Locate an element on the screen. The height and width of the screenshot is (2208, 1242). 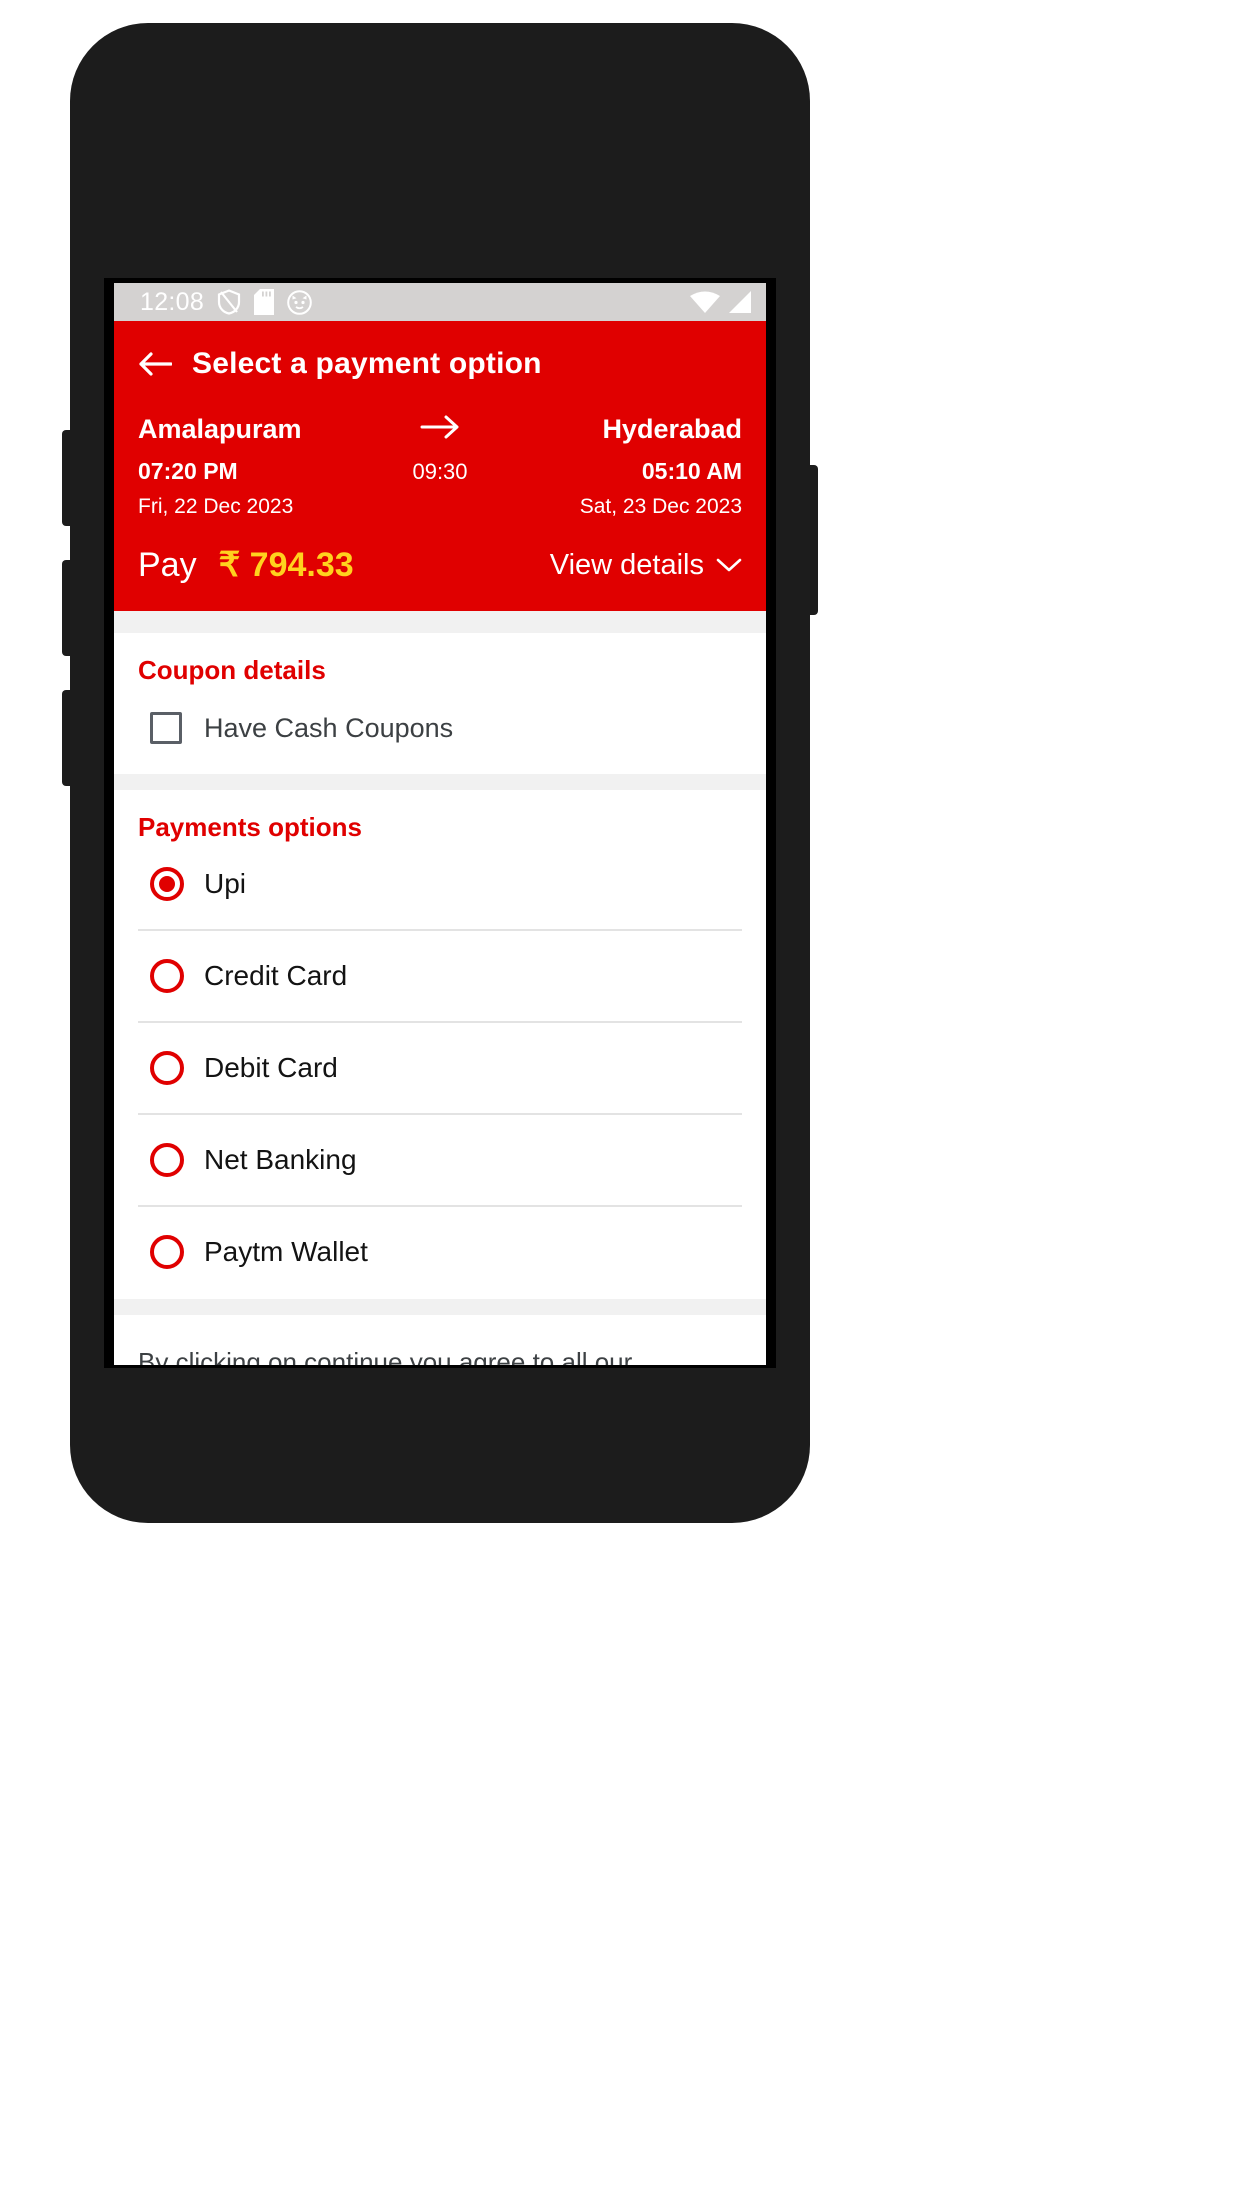
payment-option-label: Credit Card is located at coordinates (276, 975).